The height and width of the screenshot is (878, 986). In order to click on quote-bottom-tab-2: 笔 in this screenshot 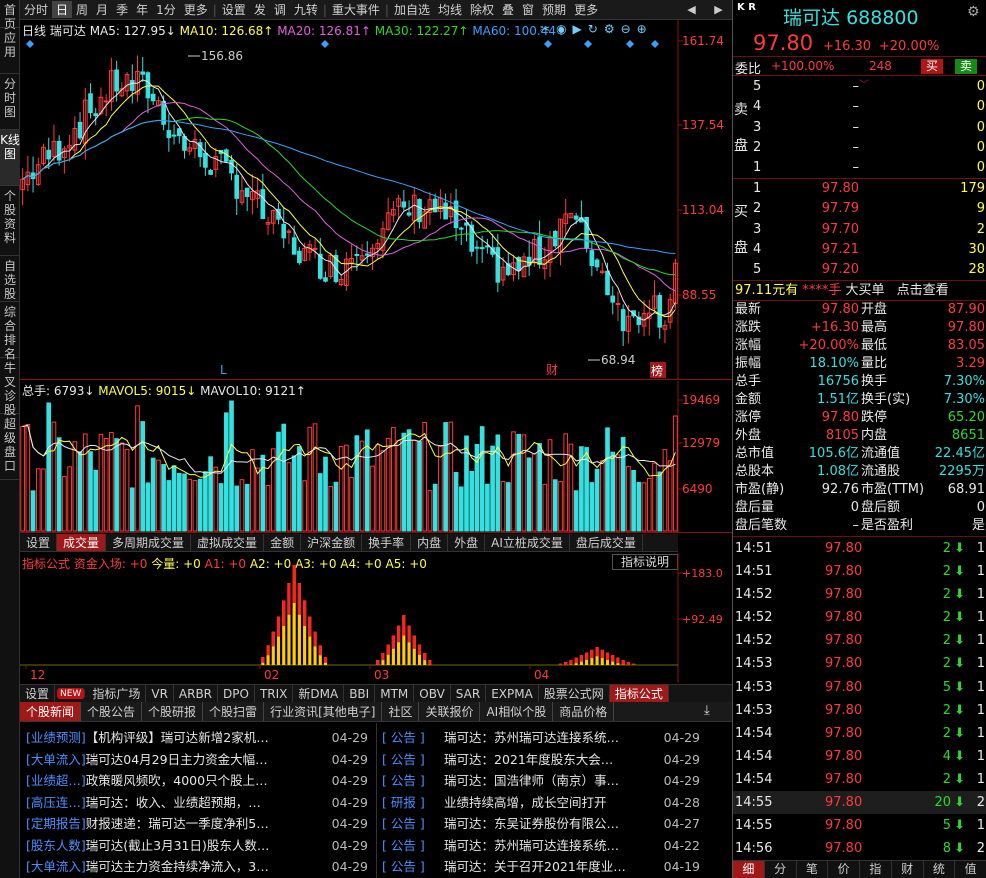, I will do `click(813, 869)`.